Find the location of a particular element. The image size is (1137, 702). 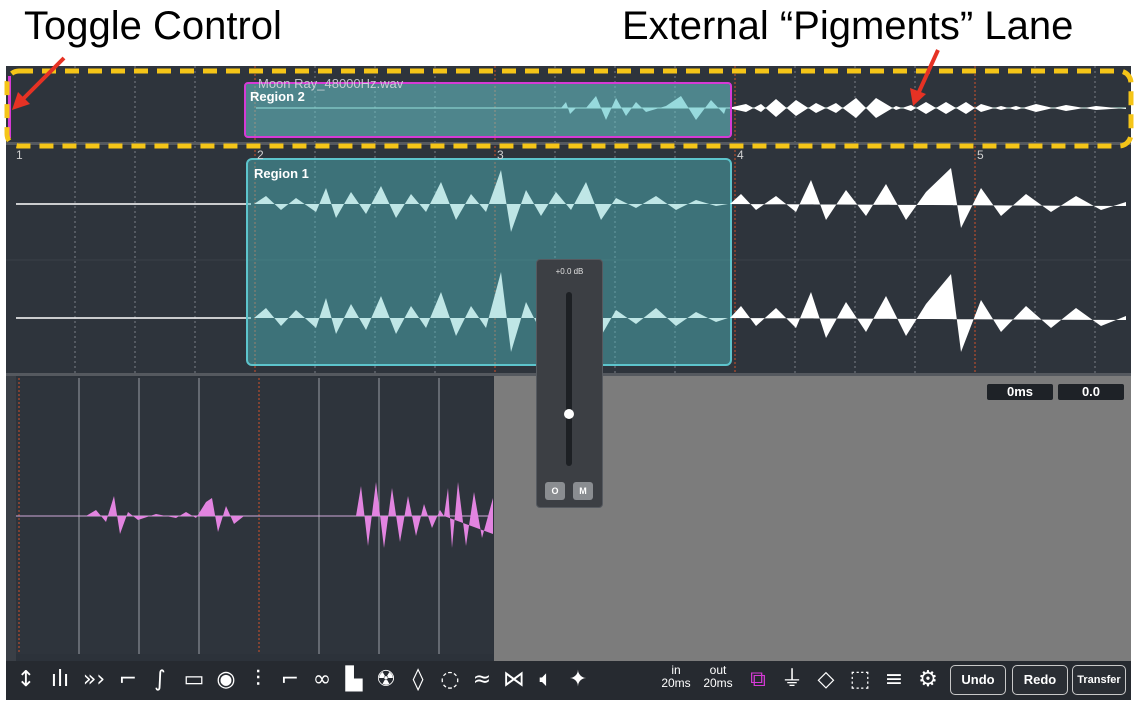

fade-in-control: in 20ms is located at coordinates (676, 677).